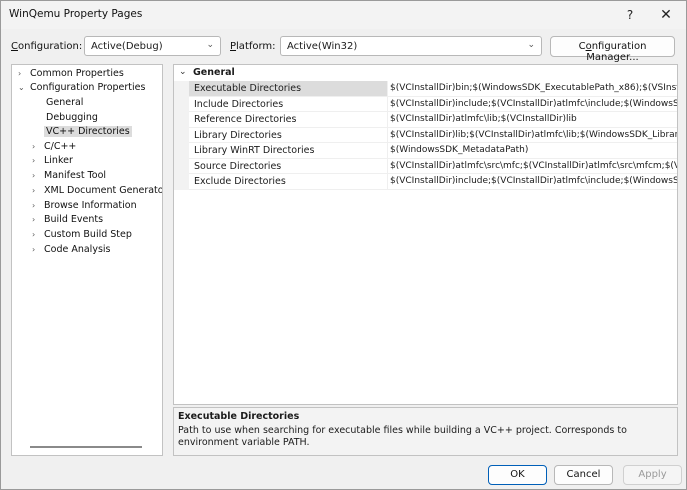  Describe the element at coordinates (69, 177) in the screenshot. I see `tree-item-manifest-tool: › Manifest Tool` at that location.